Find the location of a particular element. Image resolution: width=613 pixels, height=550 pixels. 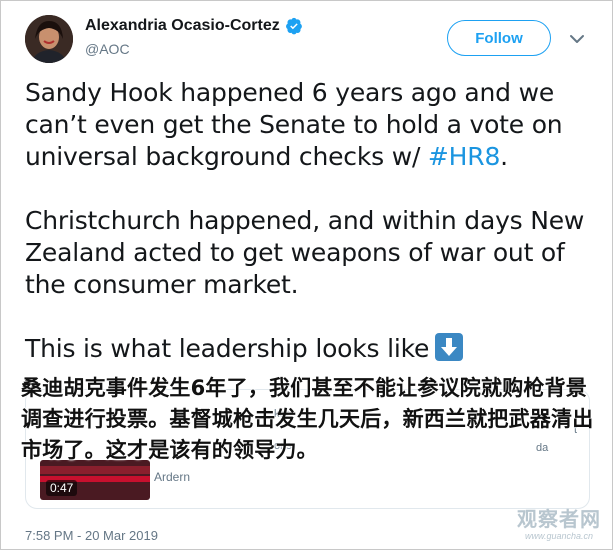

tweet-paragraph-3-text: This is what leadership looks like is located at coordinates (227, 348).